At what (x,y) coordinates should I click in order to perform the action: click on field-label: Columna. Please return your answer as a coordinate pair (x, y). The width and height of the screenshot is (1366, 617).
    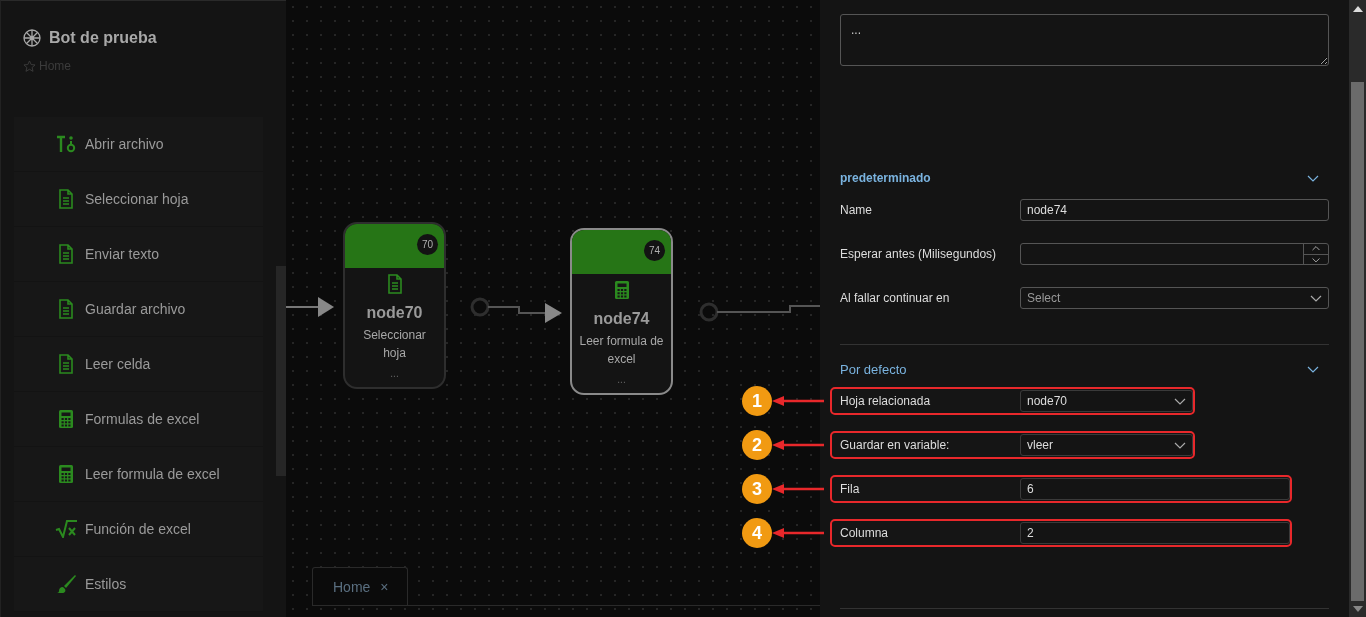
    Looking at the image, I should click on (865, 533).